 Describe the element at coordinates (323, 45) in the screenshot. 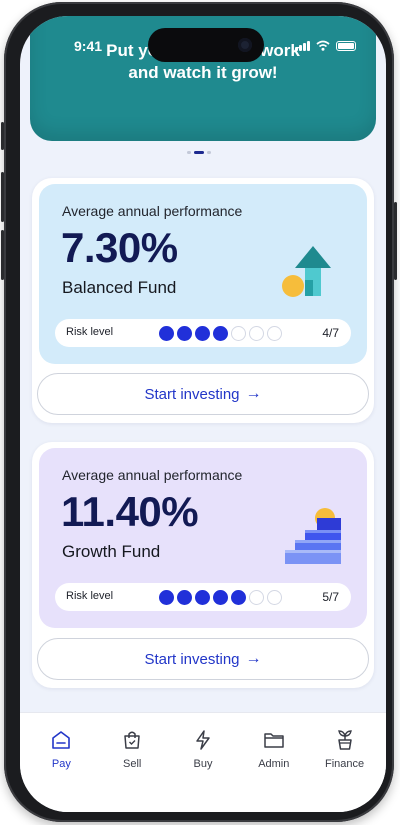

I see `wifi-icon` at that location.